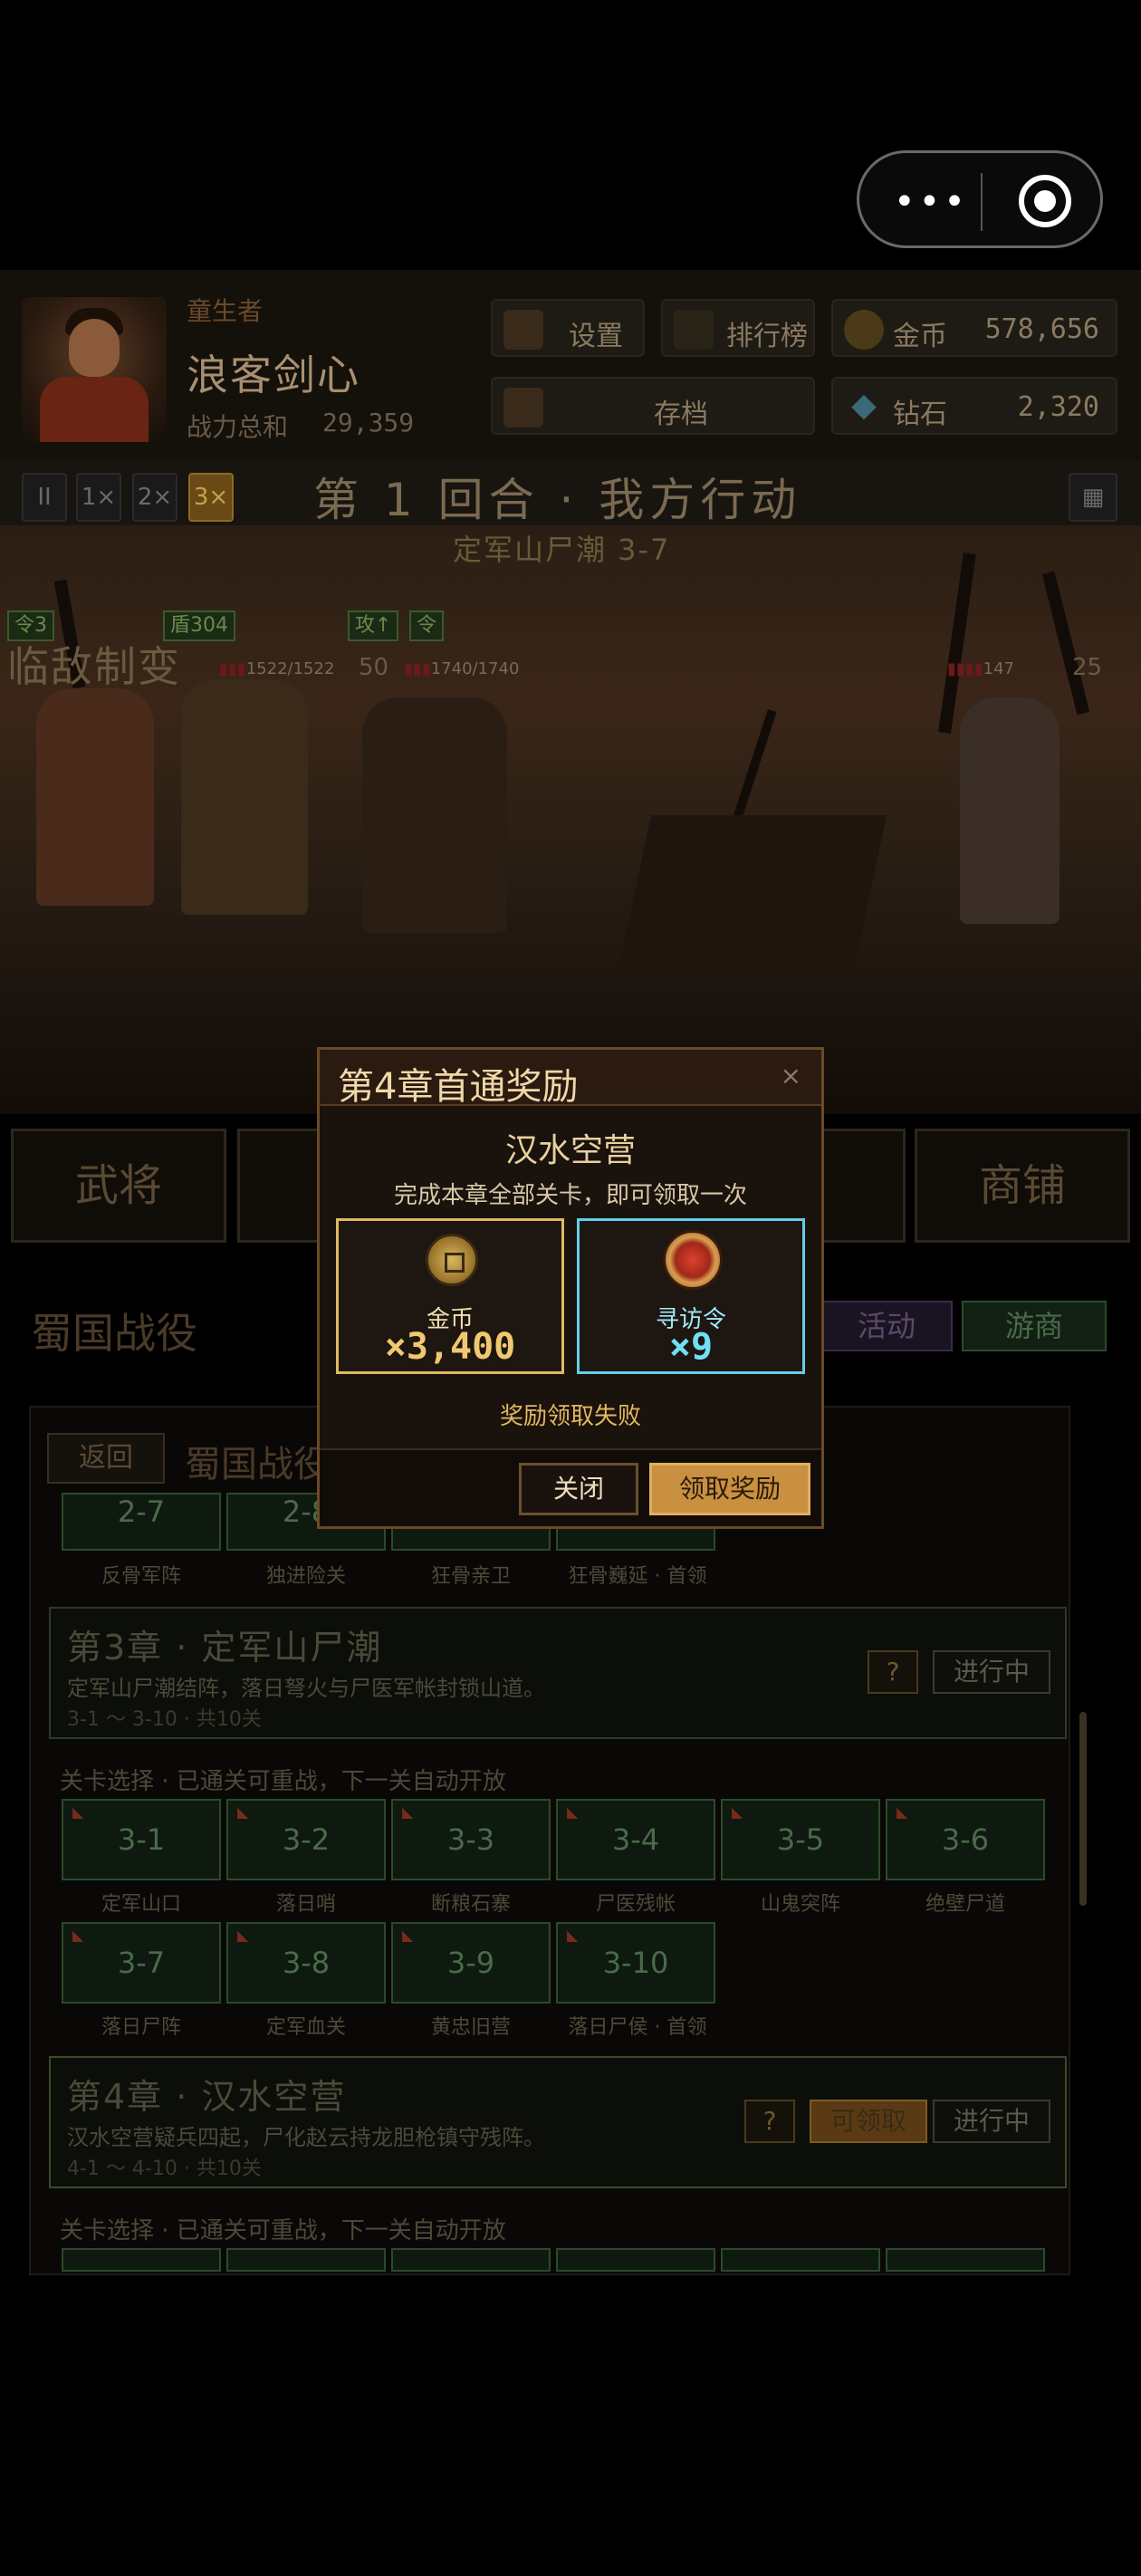 The width and height of the screenshot is (1141, 2576). Describe the element at coordinates (570, 1416) in the screenshot. I see `claim-status: 奖励领取失败` at that location.